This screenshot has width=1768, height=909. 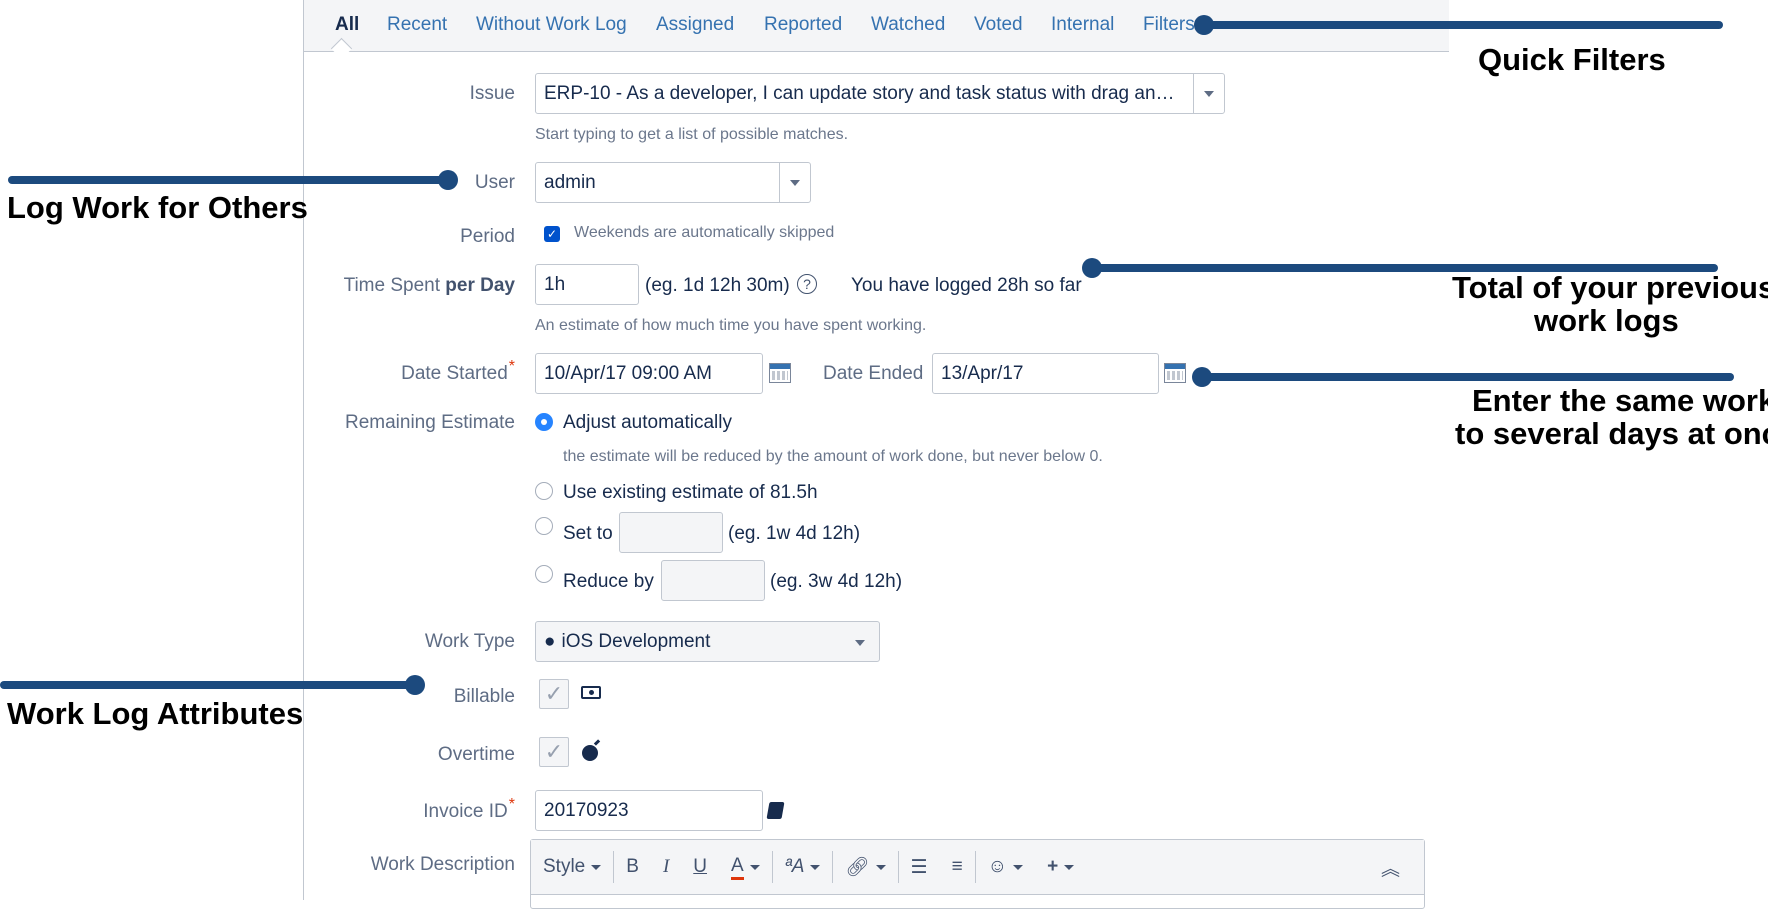 What do you see at coordinates (551, 25) in the screenshot?
I see `tab-without-work-log: Without Work Log` at bounding box center [551, 25].